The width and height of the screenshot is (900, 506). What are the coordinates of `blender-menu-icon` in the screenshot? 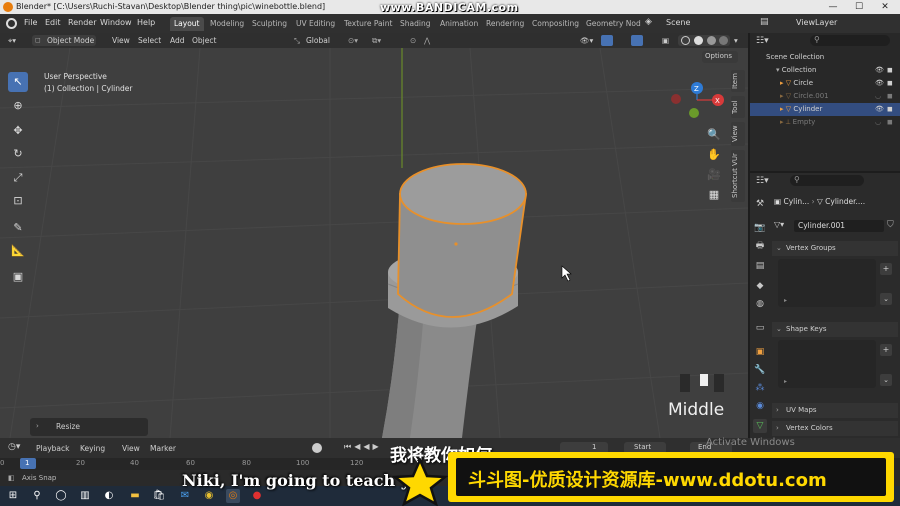 It's located at (11, 23).